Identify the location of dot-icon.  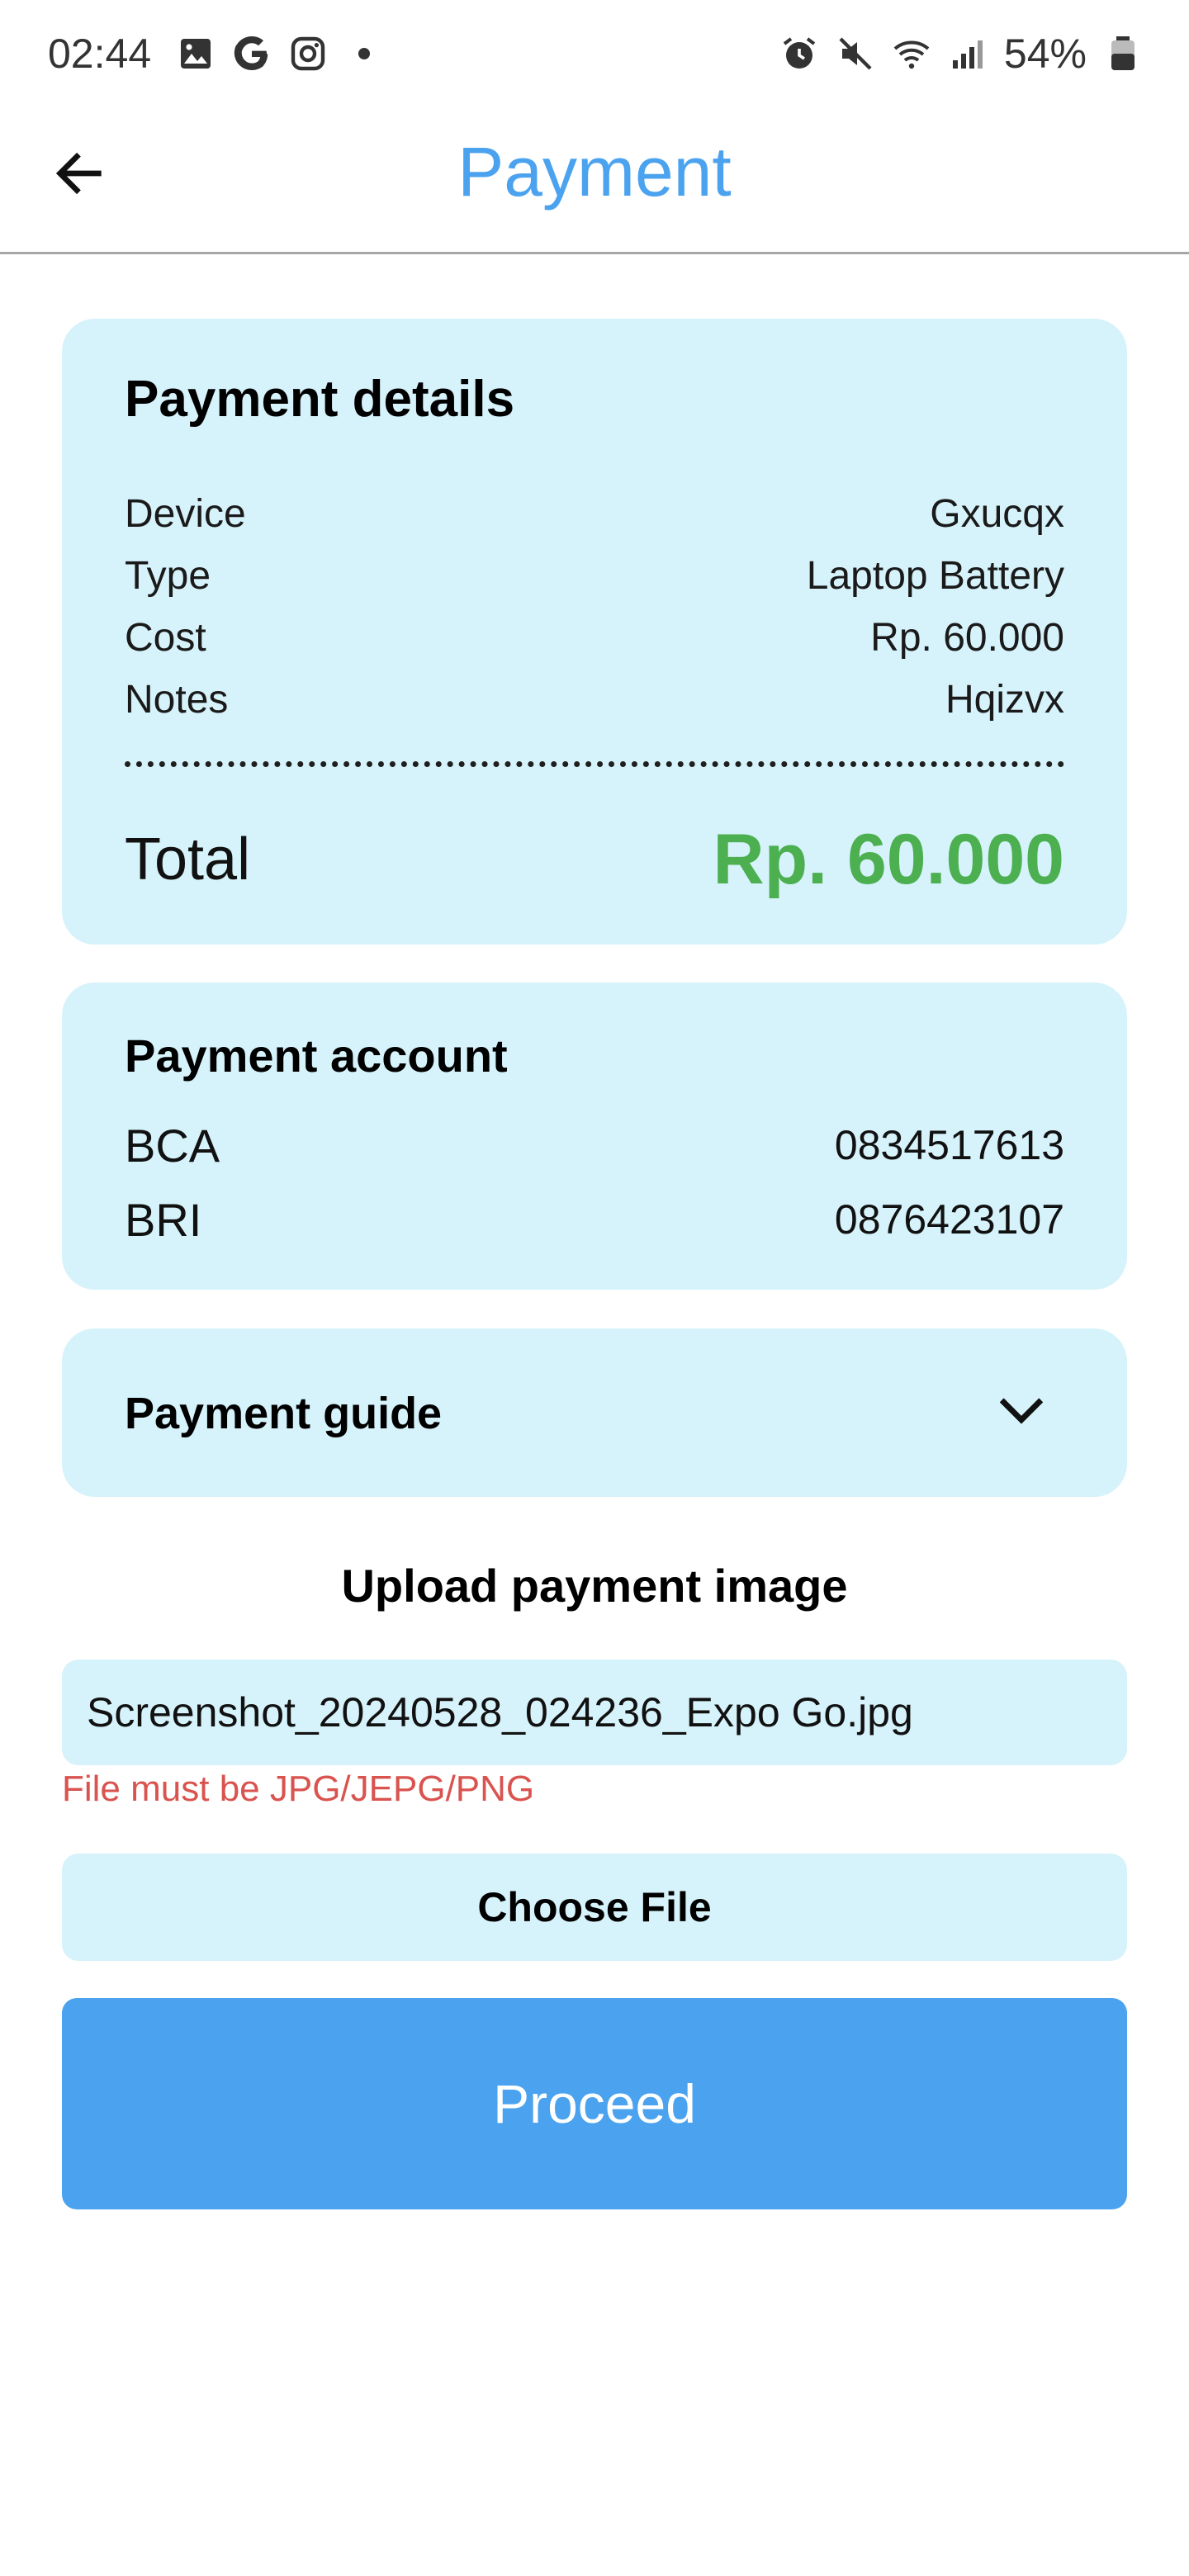
(364, 53).